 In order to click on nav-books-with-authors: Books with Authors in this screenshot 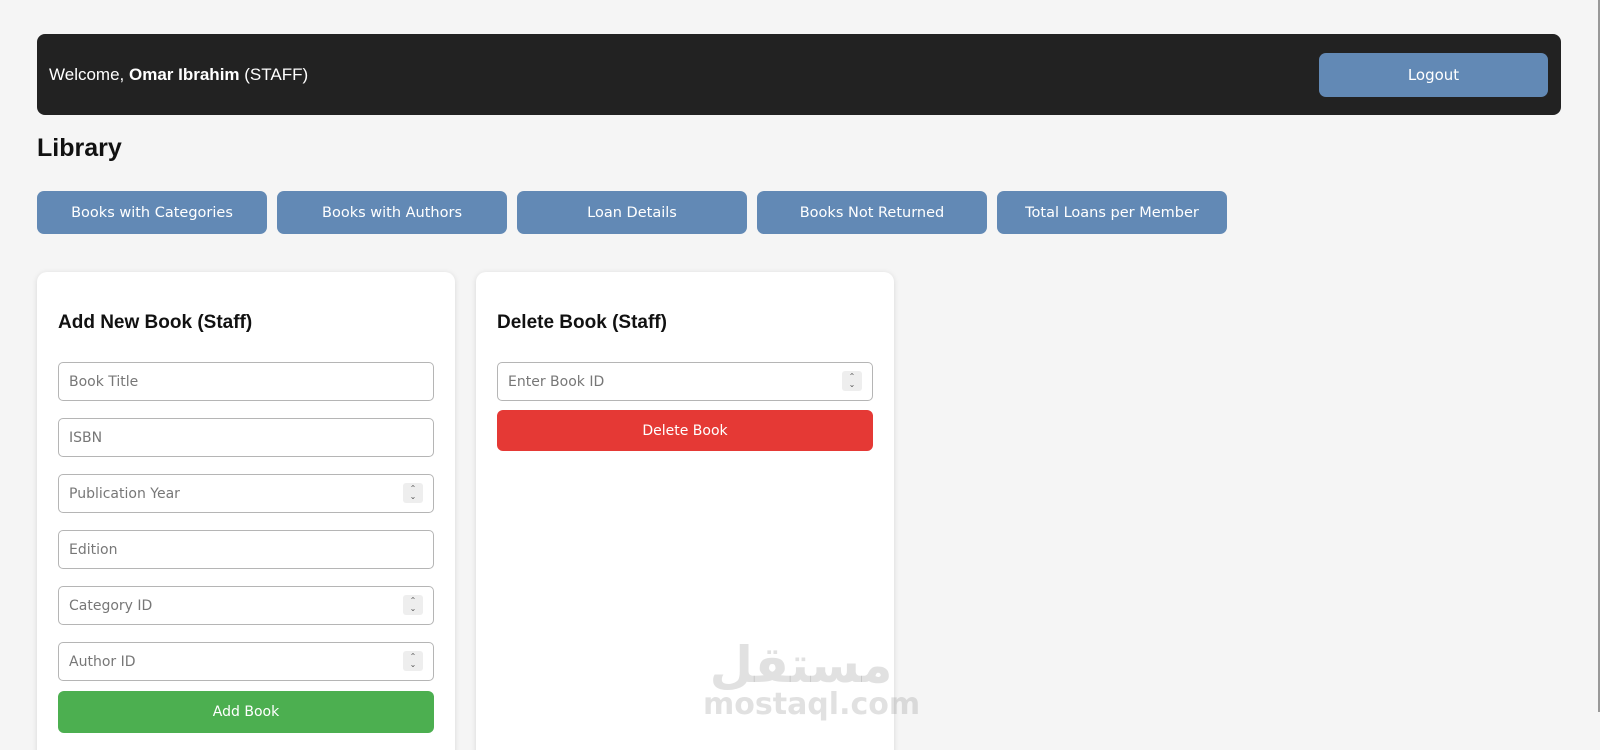, I will do `click(392, 212)`.